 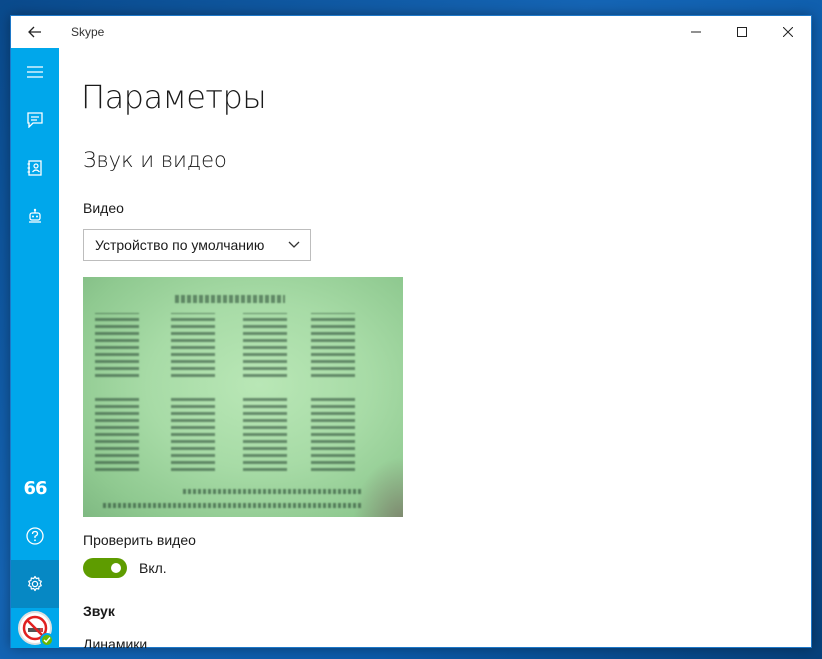 I want to click on close-button, so click(x=788, y=32).